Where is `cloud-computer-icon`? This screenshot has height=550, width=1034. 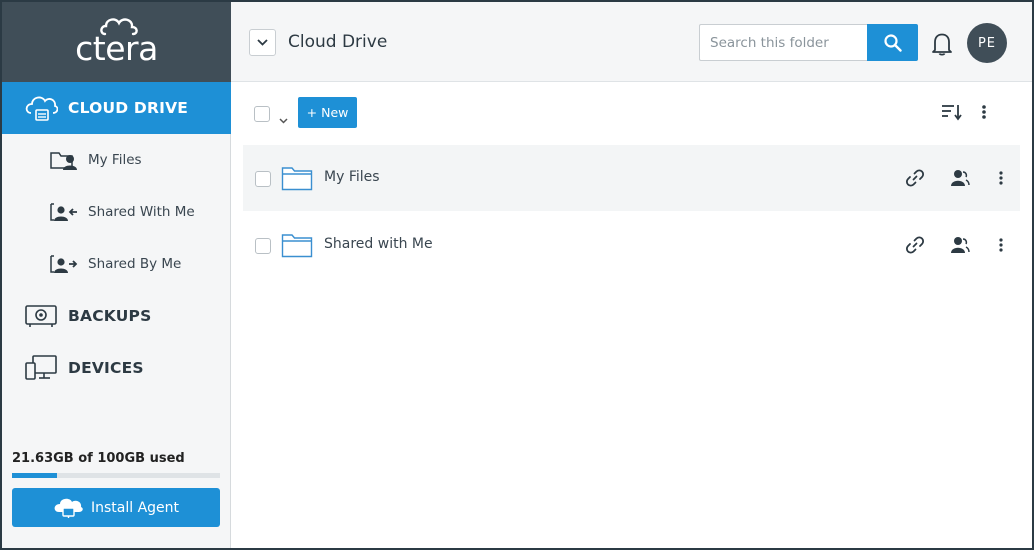
cloud-computer-icon is located at coordinates (68, 508).